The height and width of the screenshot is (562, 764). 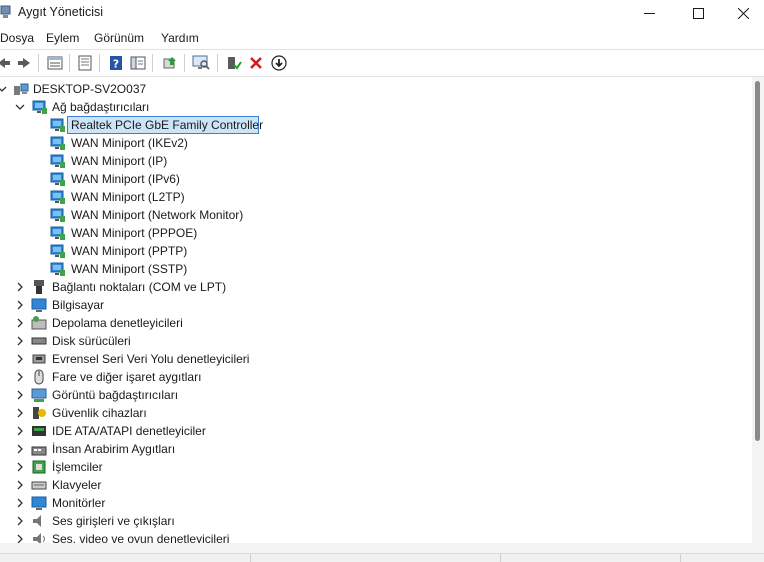 I want to click on back-arrow-icon, so click(x=5, y=63).